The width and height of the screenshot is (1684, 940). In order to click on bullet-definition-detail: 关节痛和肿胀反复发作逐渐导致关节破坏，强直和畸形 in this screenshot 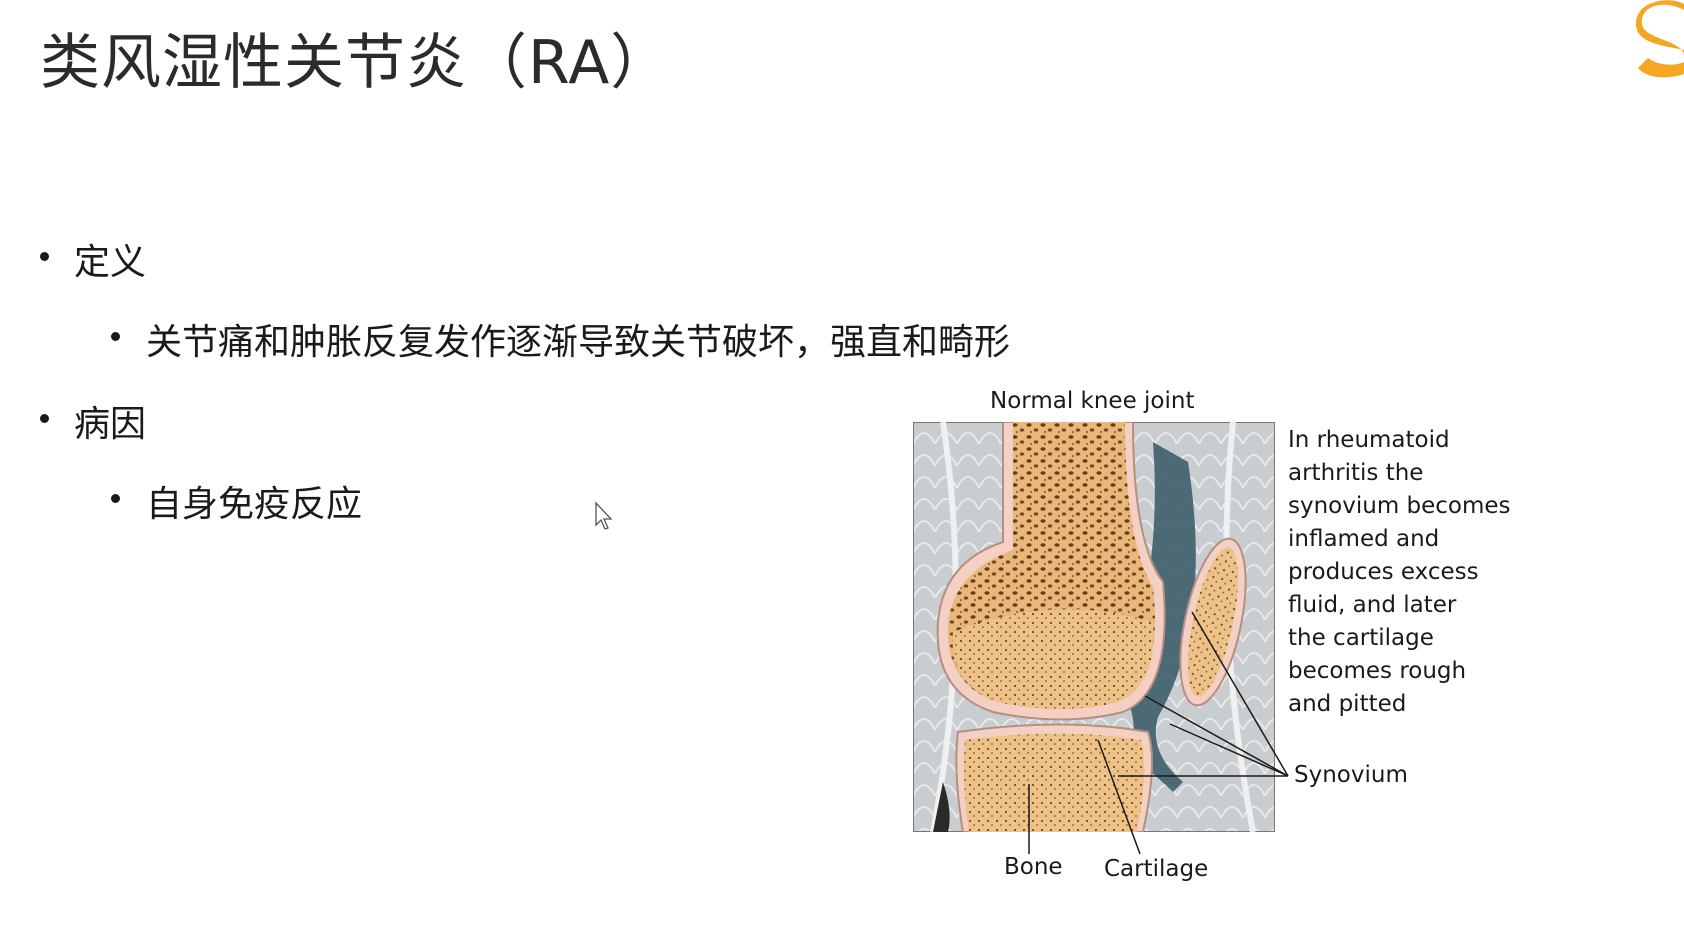, I will do `click(578, 342)`.